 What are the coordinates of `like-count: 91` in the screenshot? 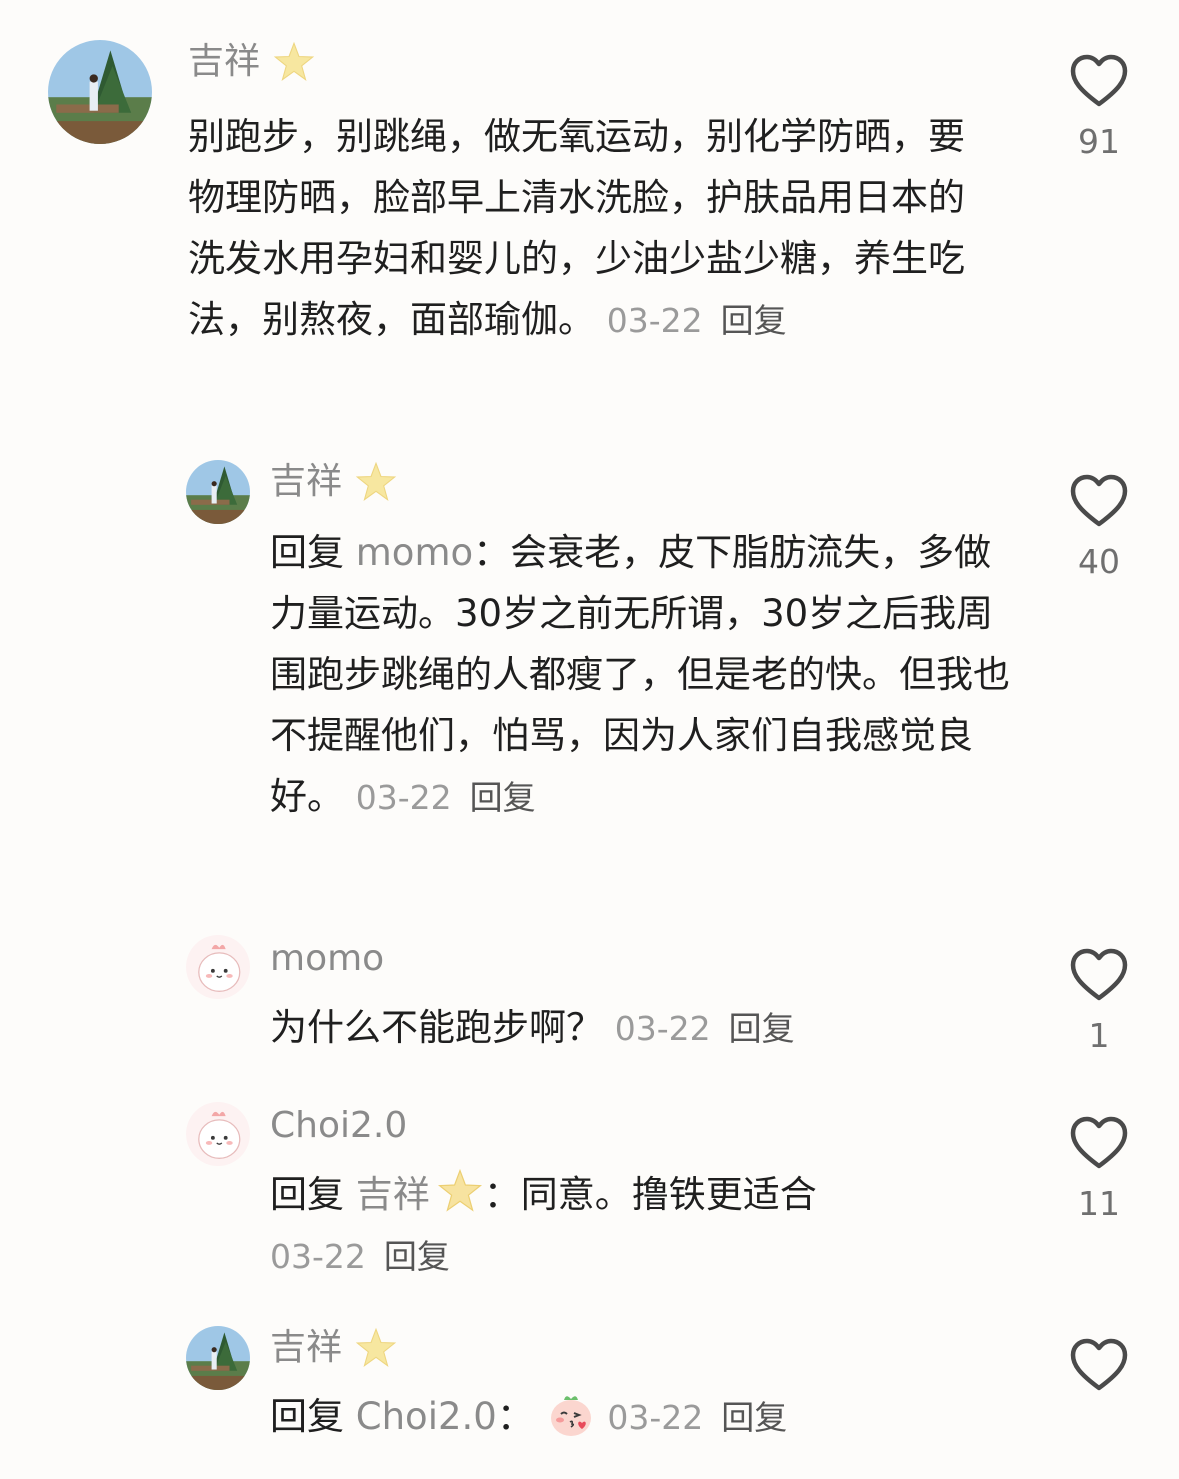 It's located at (1099, 141).